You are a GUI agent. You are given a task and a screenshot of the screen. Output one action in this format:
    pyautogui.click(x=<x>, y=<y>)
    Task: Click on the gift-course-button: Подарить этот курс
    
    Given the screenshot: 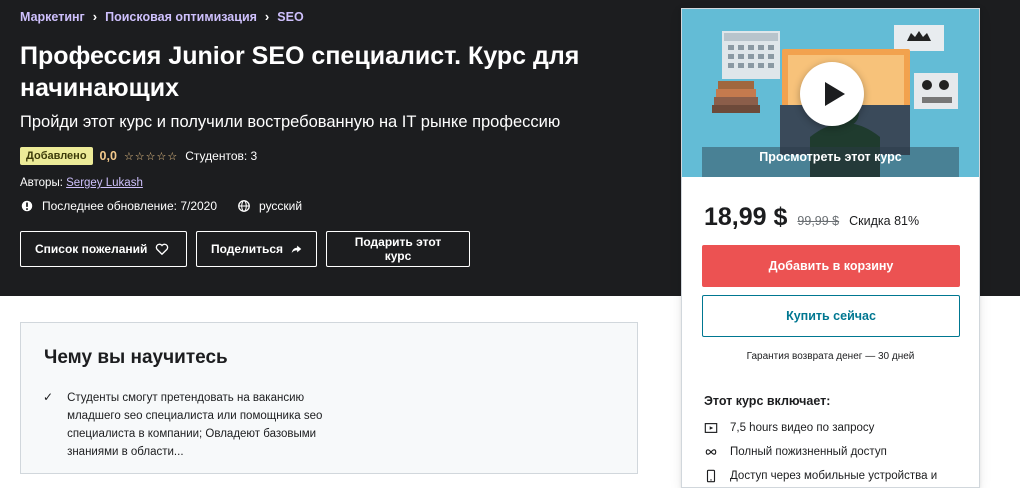 What is the action you would take?
    pyautogui.click(x=398, y=249)
    